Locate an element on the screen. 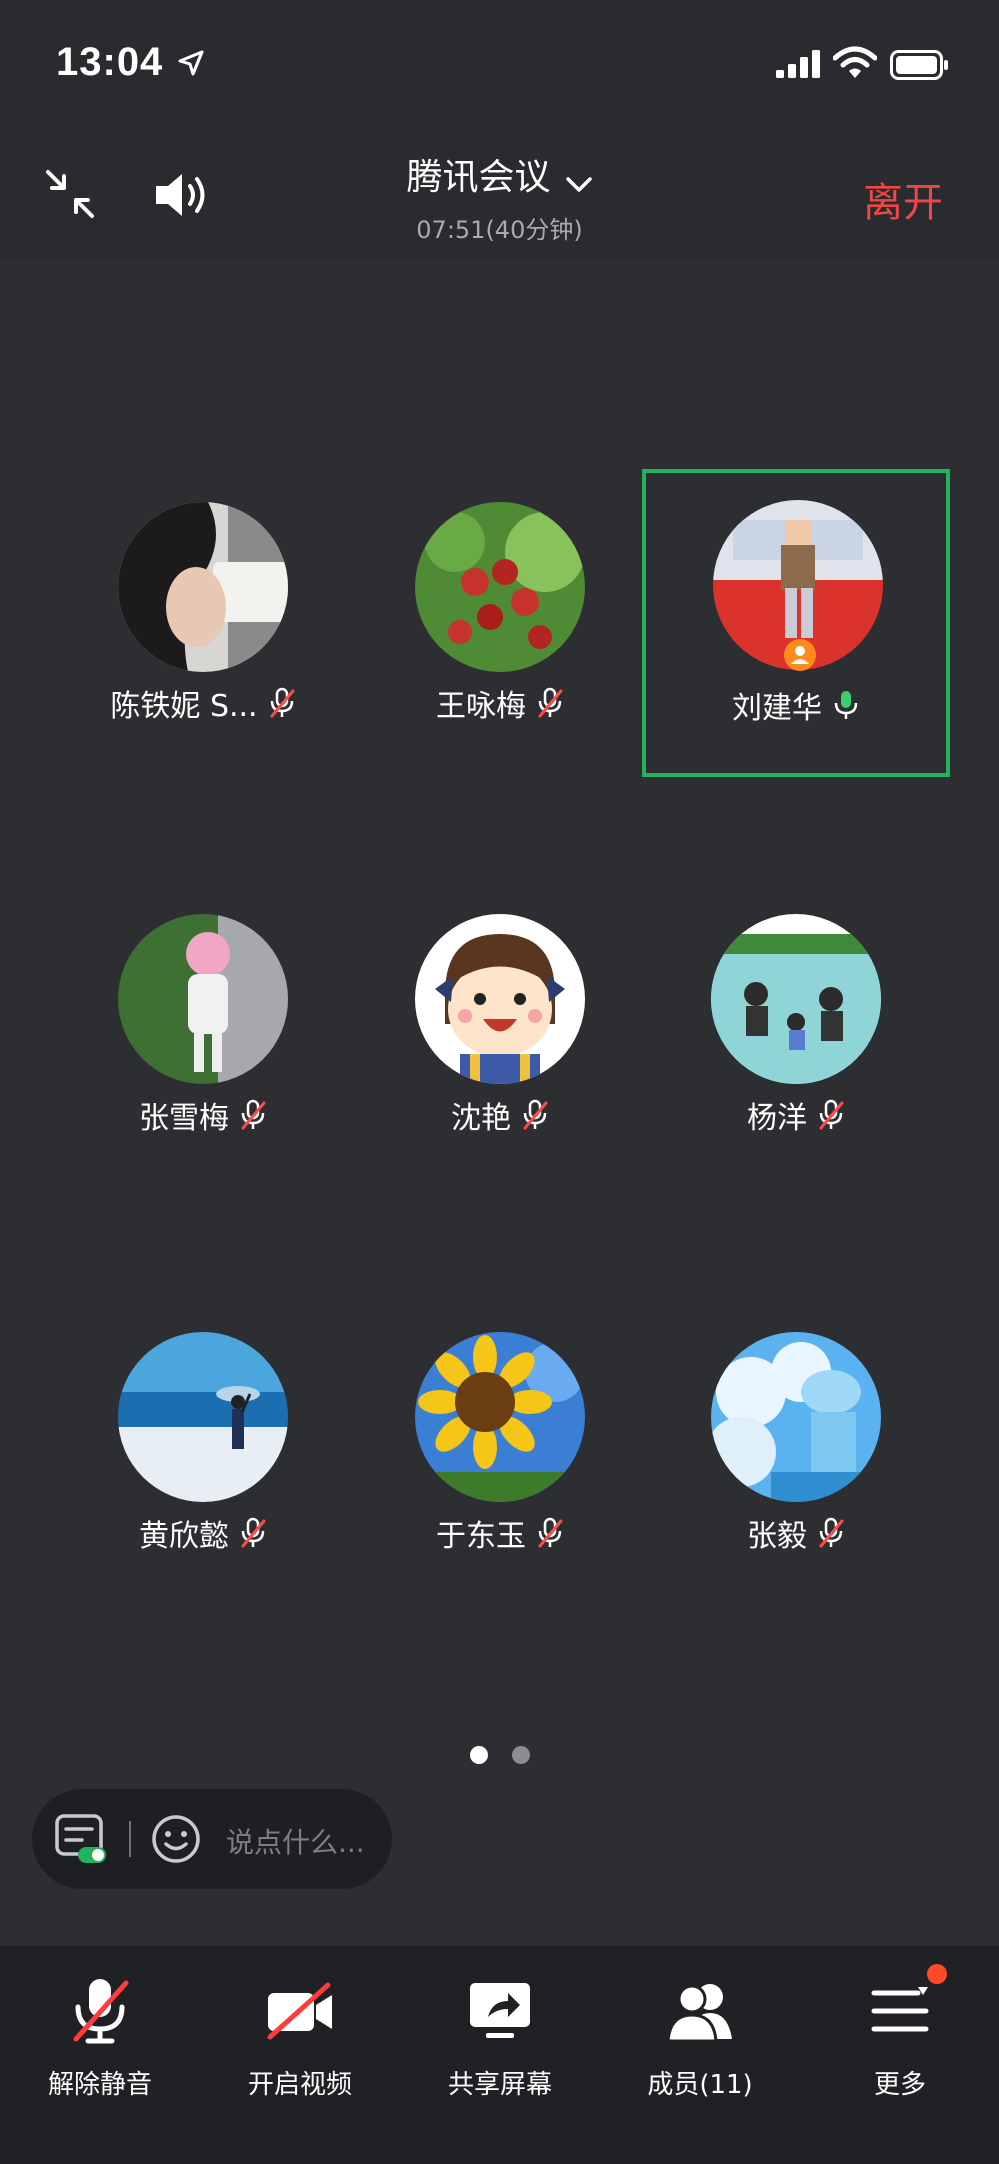 This screenshot has height=2164, width=999. meeting-header: 腾讯会议 07:51(40分钟) 离开 is located at coordinates (499, 194).